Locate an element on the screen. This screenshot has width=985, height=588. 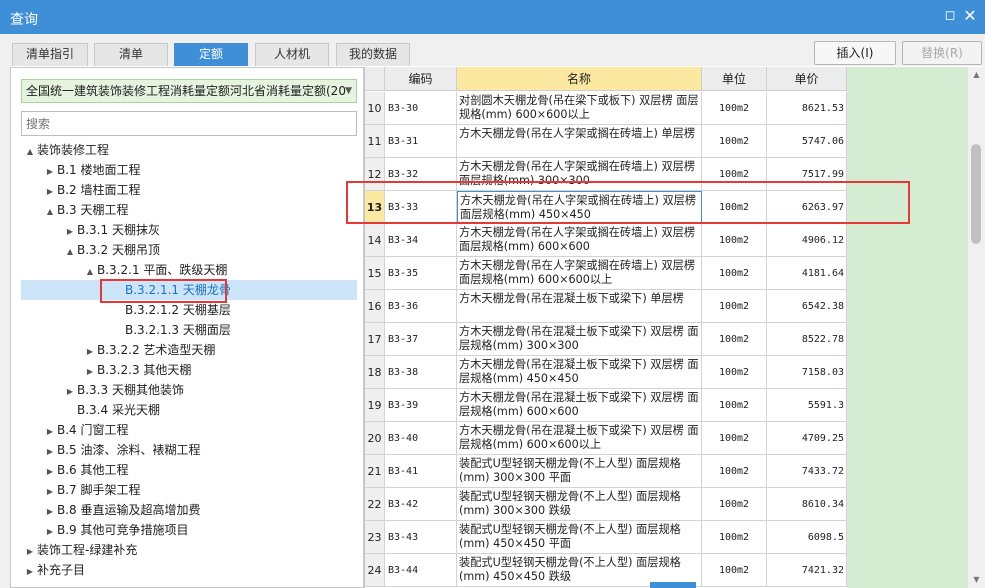
scroll-thumb is located at coordinates (976, 194).